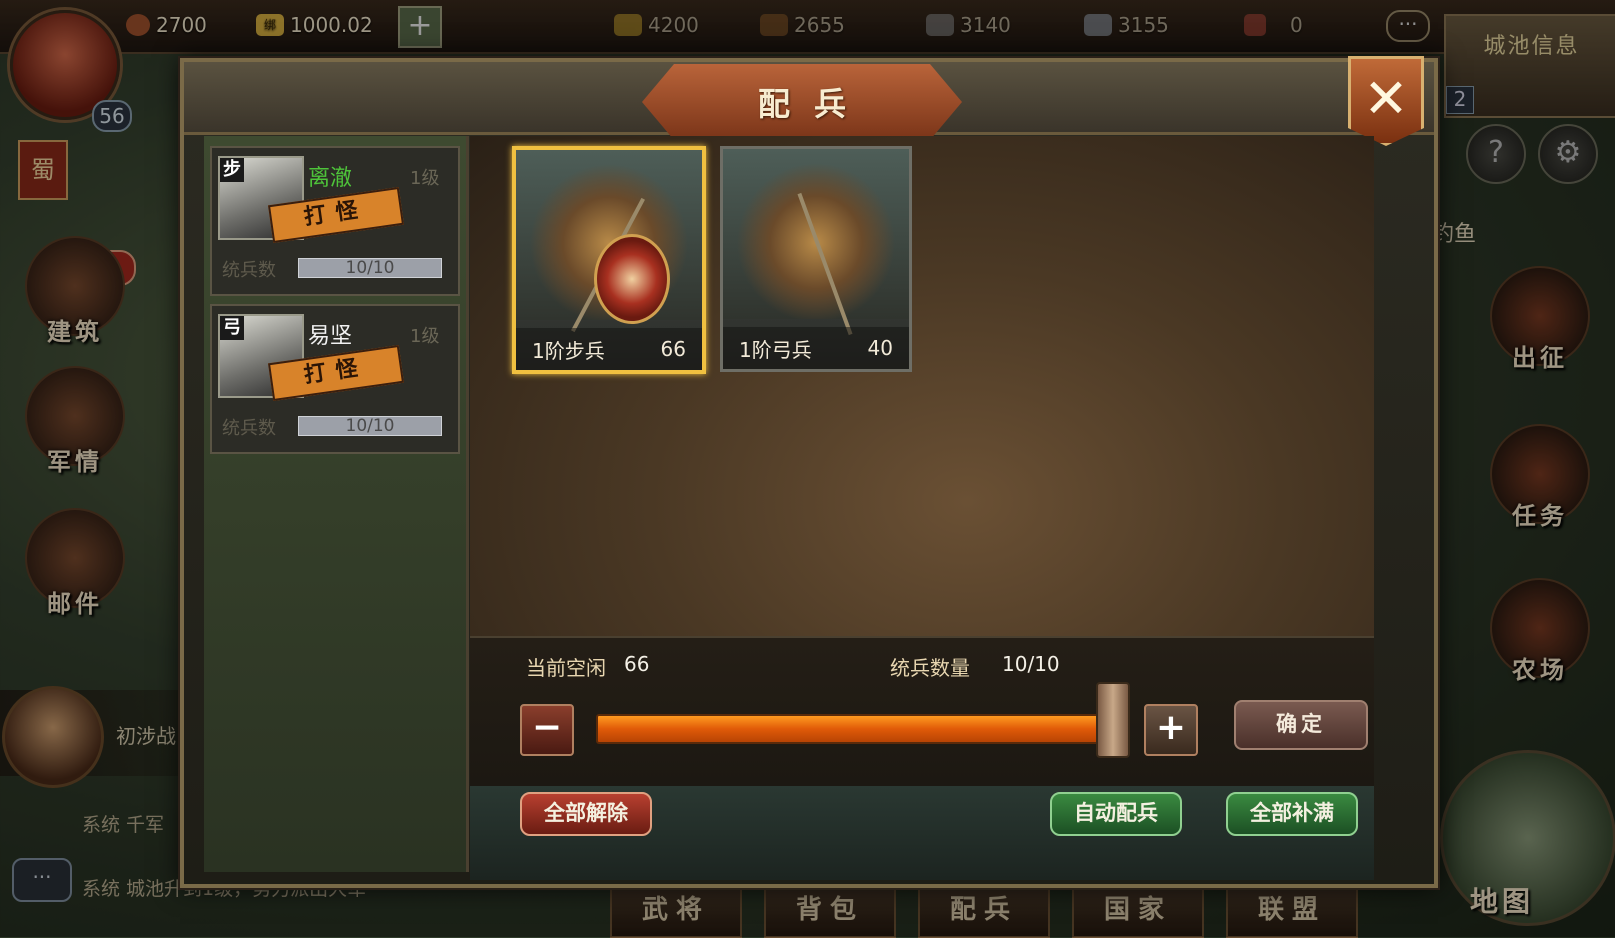 The width and height of the screenshot is (1615, 938). What do you see at coordinates (880, 348) in the screenshot?
I see `troop-count: 40` at bounding box center [880, 348].